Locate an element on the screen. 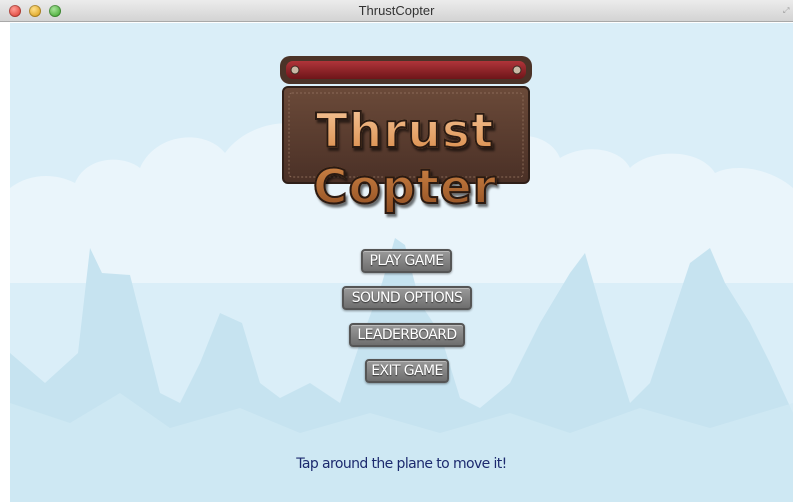 The height and width of the screenshot is (502, 793). exit-game-button: EXIT GAME is located at coordinates (407, 371).